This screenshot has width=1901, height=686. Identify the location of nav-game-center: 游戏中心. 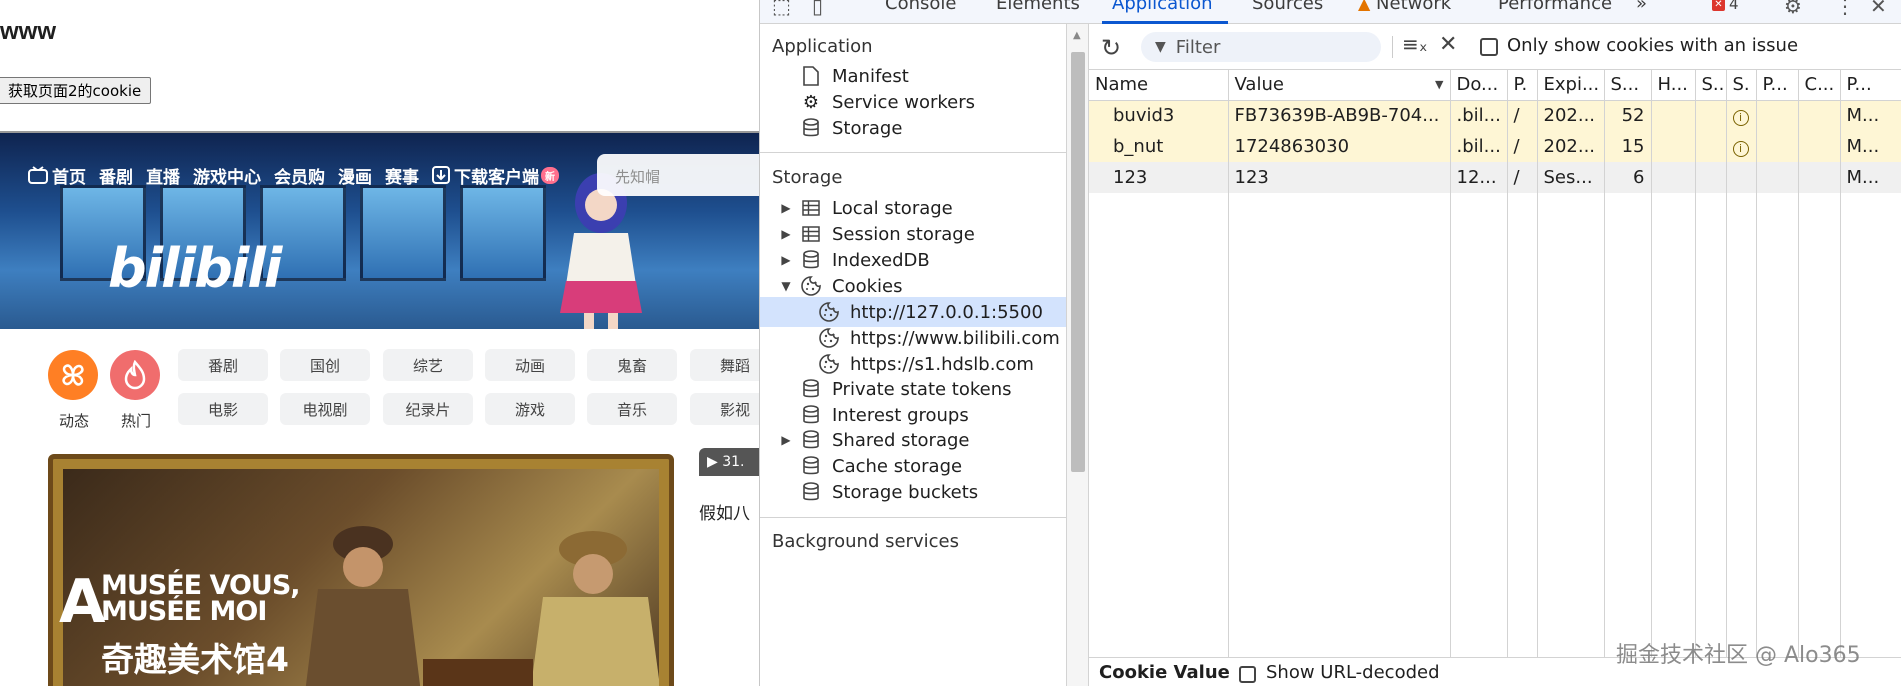
(227, 175).